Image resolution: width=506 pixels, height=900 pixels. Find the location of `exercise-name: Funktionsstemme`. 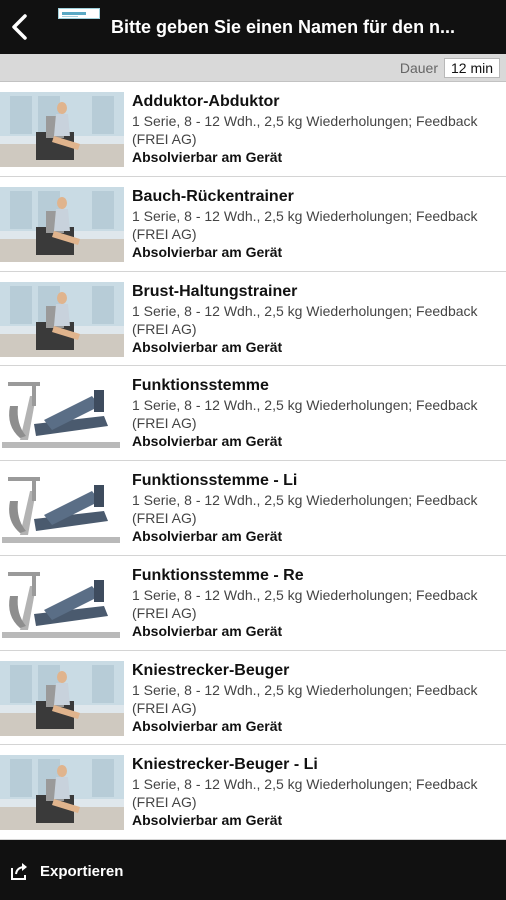

exercise-name: Funktionsstemme is located at coordinates (200, 386).